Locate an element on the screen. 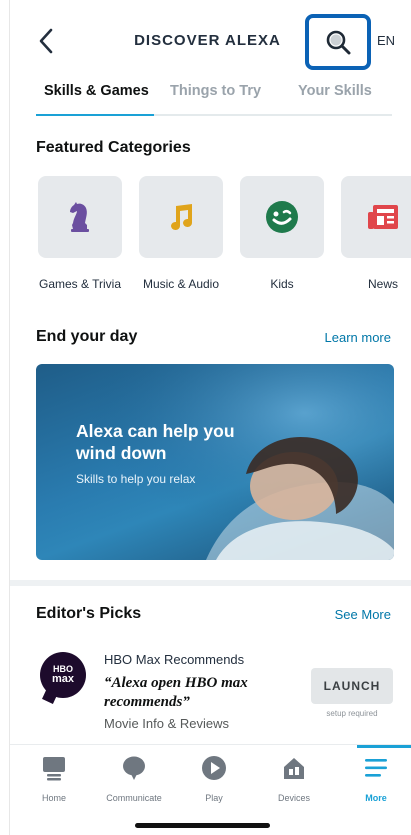 This screenshot has width=411, height=835. category-kids is located at coordinates (282, 217).